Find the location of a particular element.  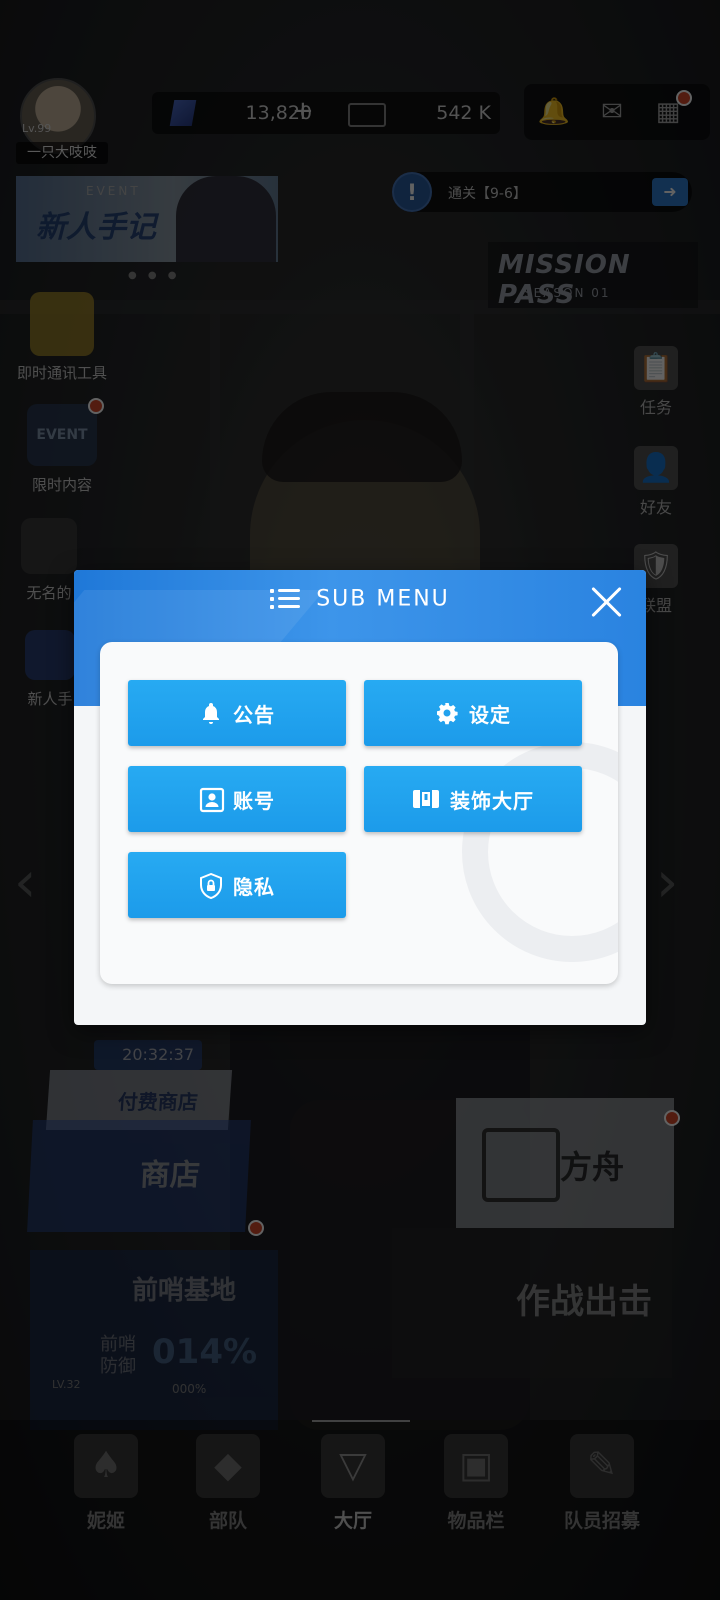

lounge-icon is located at coordinates (426, 799).